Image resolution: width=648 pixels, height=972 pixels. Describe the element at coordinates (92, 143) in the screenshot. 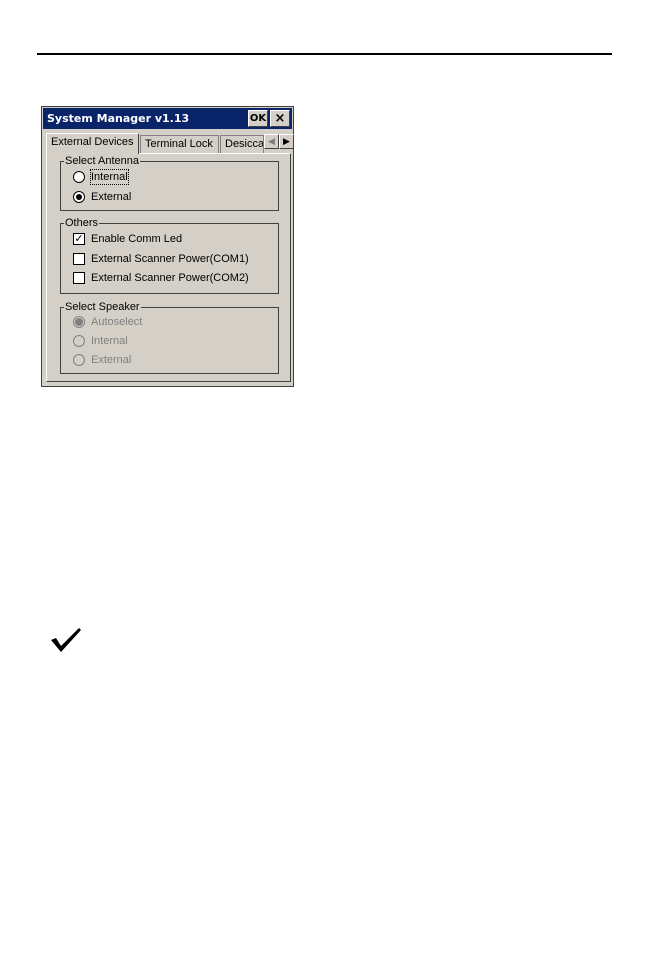

I see `tab-external-devices: External Devices` at that location.